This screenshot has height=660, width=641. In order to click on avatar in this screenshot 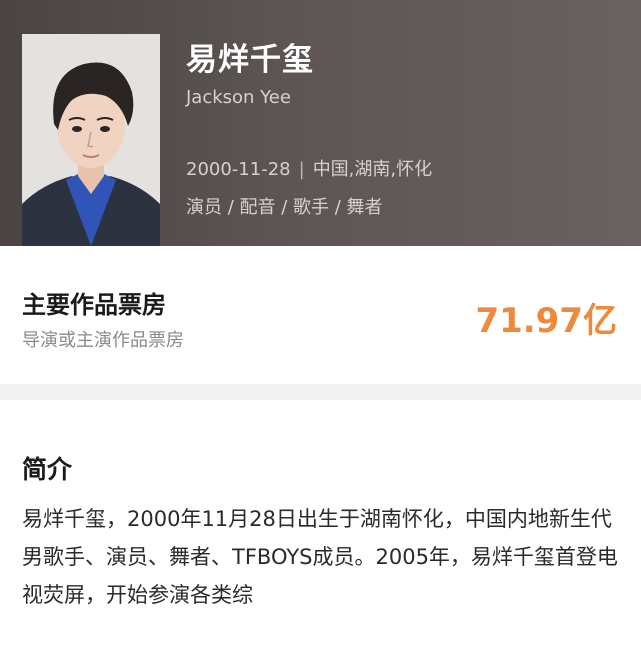, I will do `click(91, 140)`.